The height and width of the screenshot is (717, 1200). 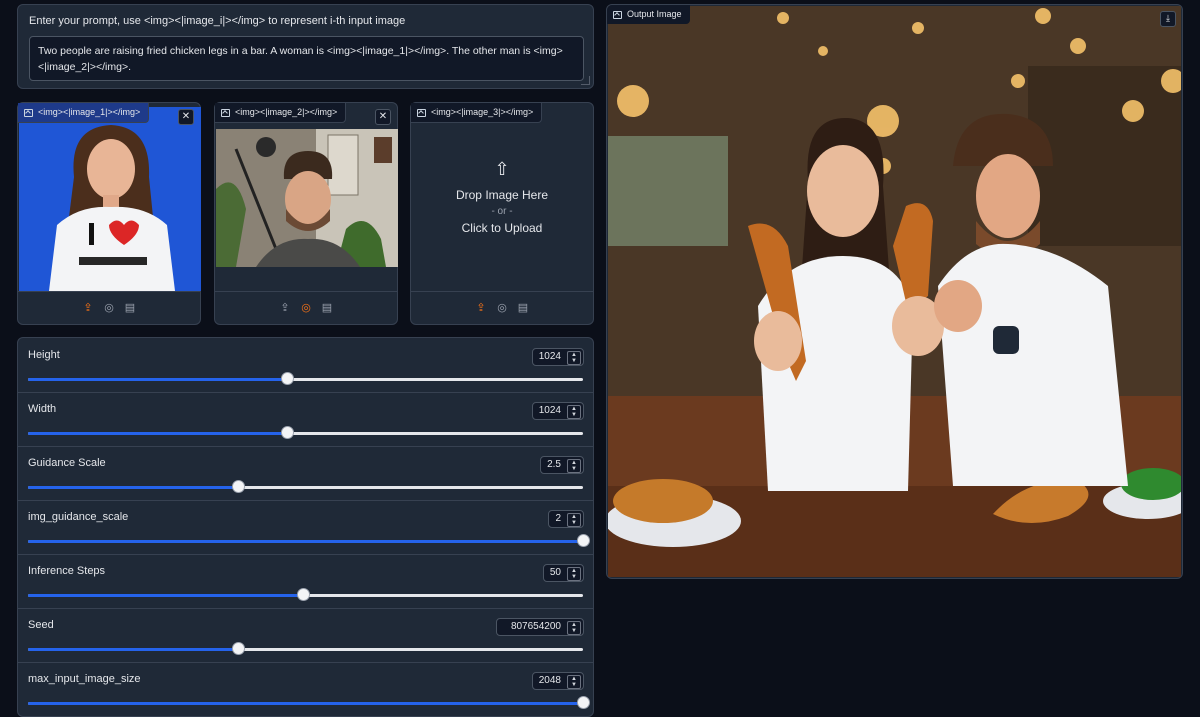 I want to click on image-input-1: <img><|image_1|></img> ✕ ⇪ ◎ ▤, so click(x=109, y=213).